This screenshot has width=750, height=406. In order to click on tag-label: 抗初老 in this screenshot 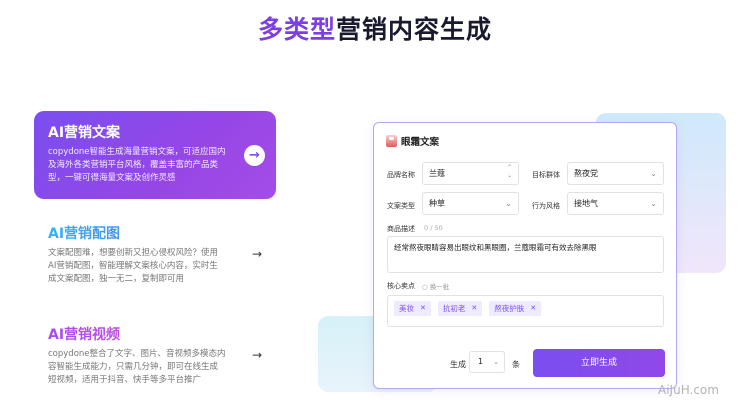, I will do `click(454, 308)`.